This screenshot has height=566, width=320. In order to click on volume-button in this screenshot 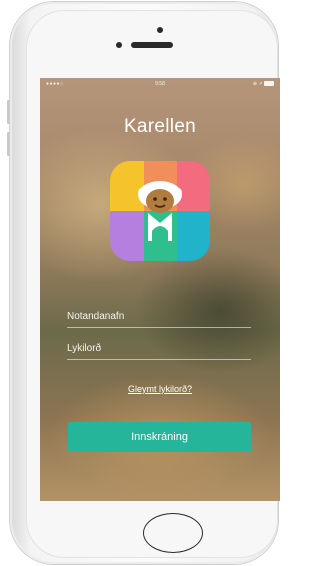, I will do `click(8, 112)`.